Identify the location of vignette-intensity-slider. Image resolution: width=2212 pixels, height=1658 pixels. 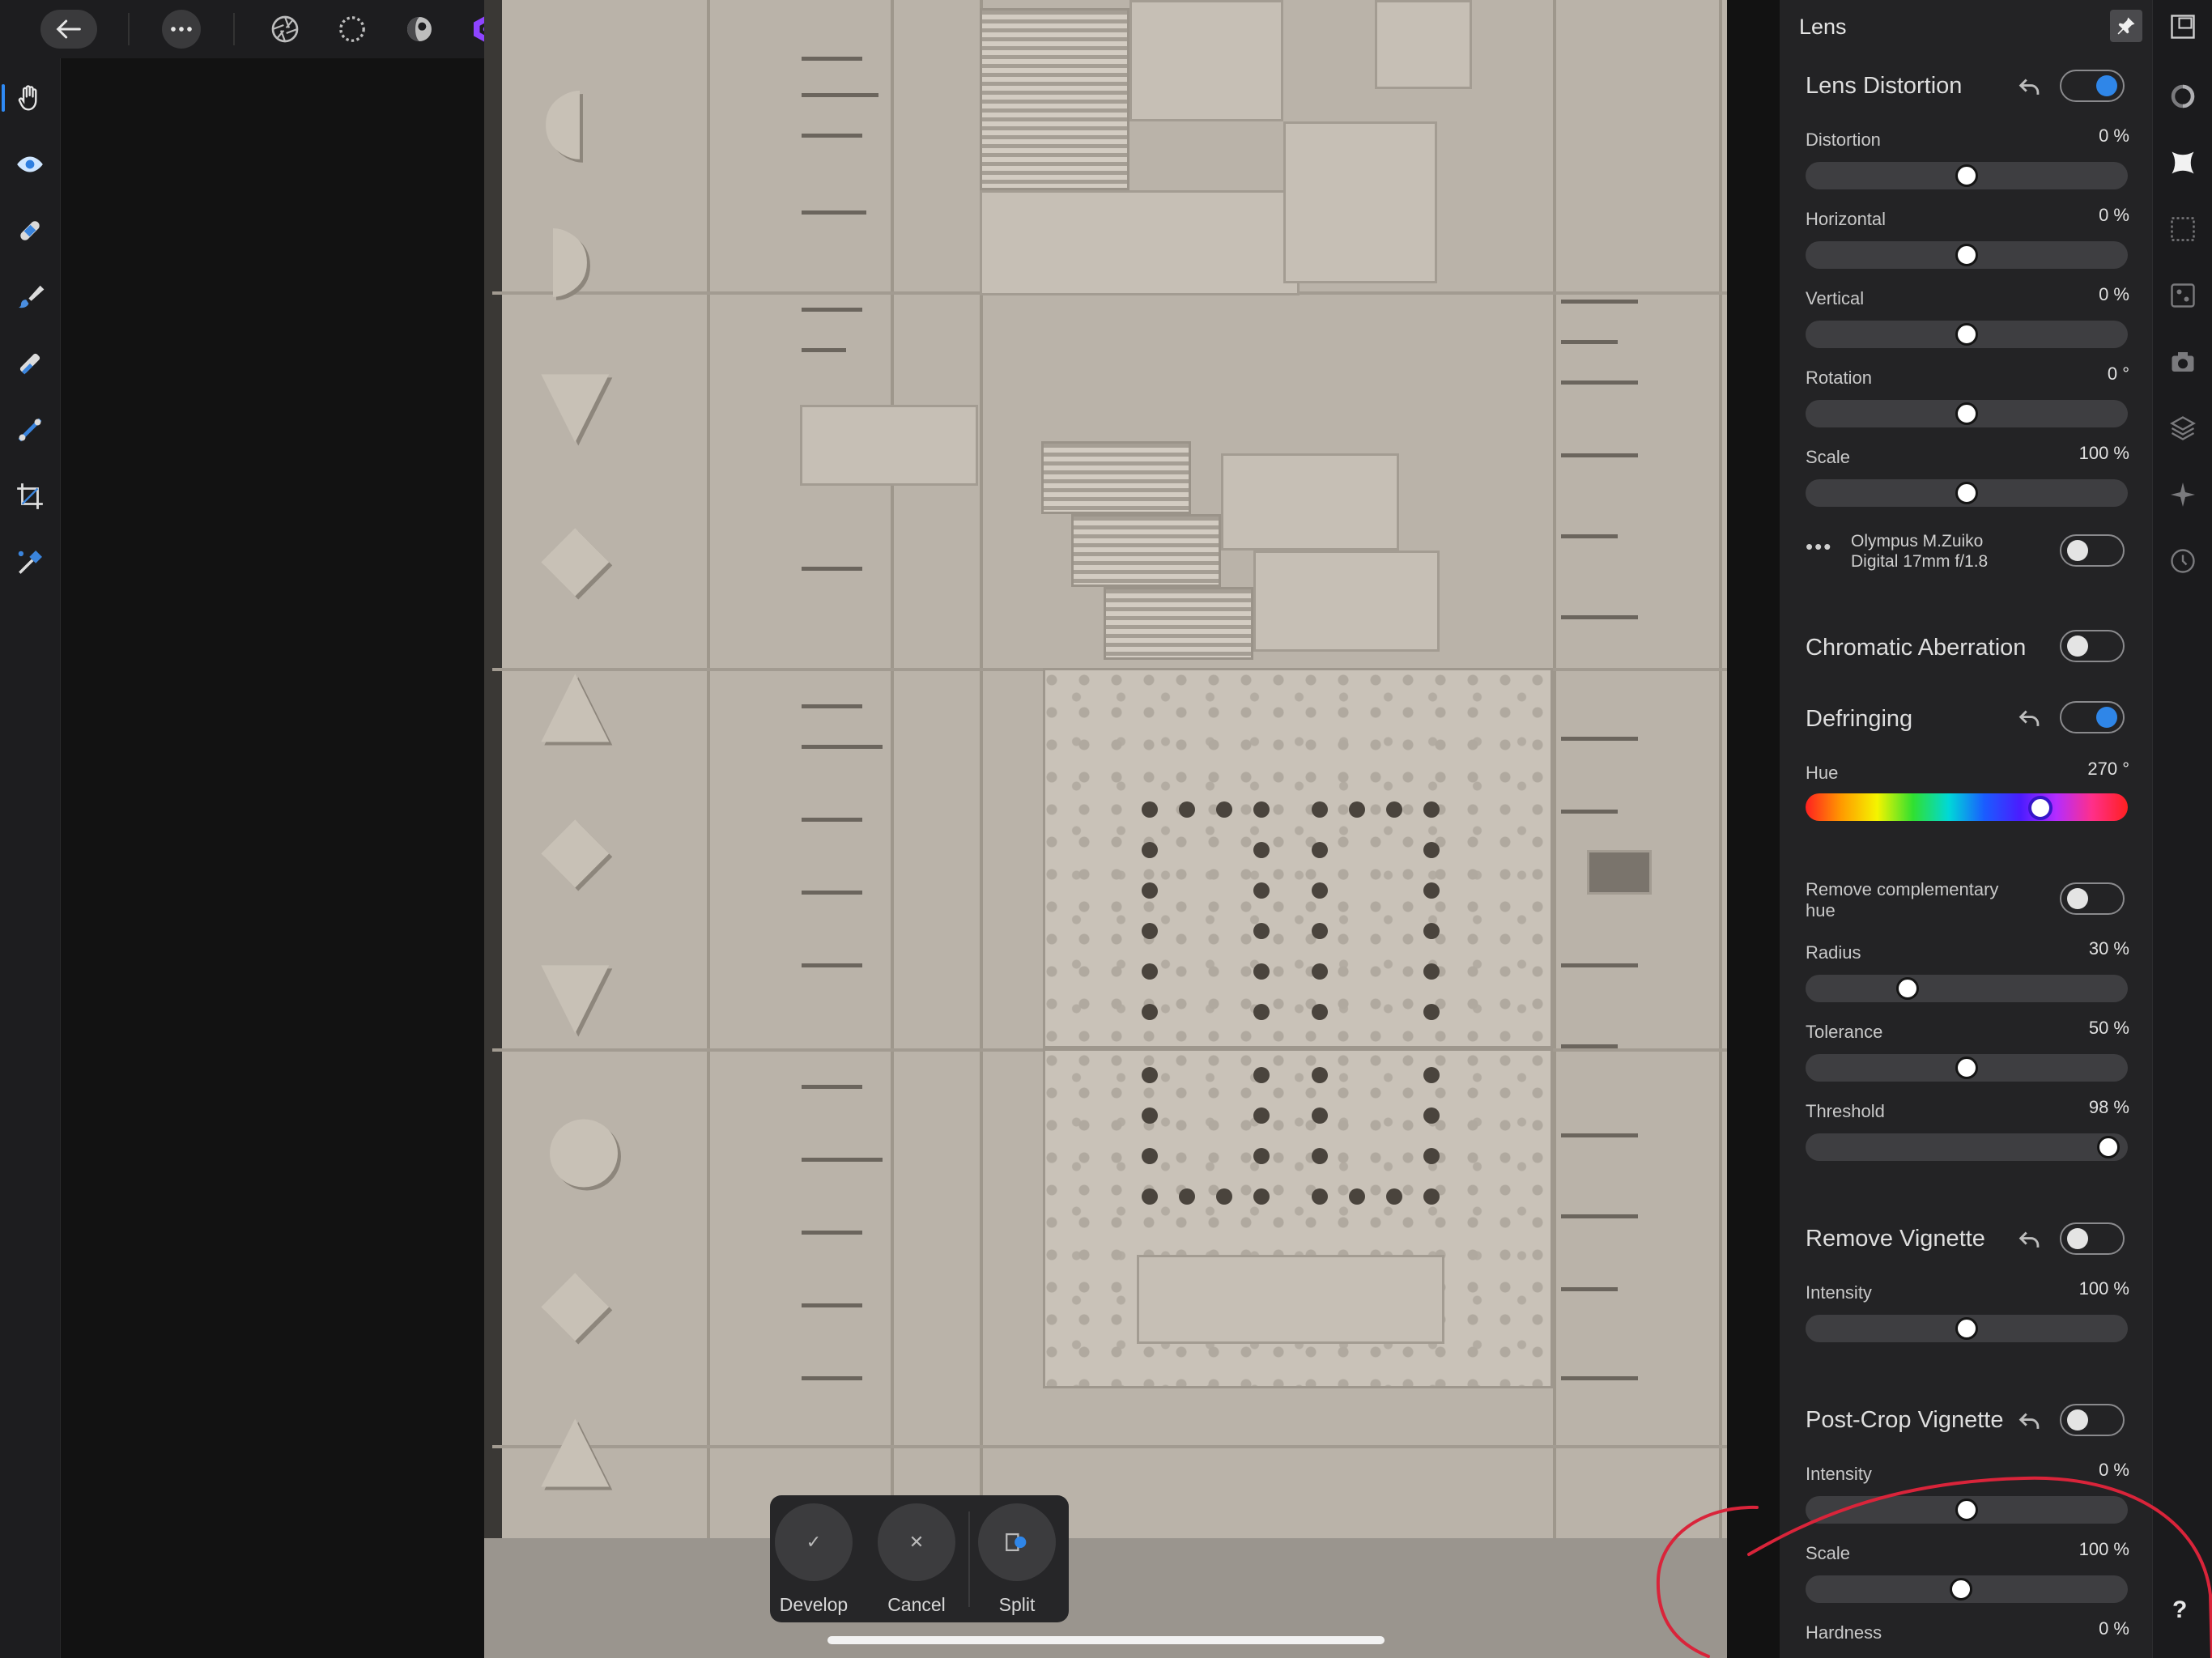
(1967, 1328).